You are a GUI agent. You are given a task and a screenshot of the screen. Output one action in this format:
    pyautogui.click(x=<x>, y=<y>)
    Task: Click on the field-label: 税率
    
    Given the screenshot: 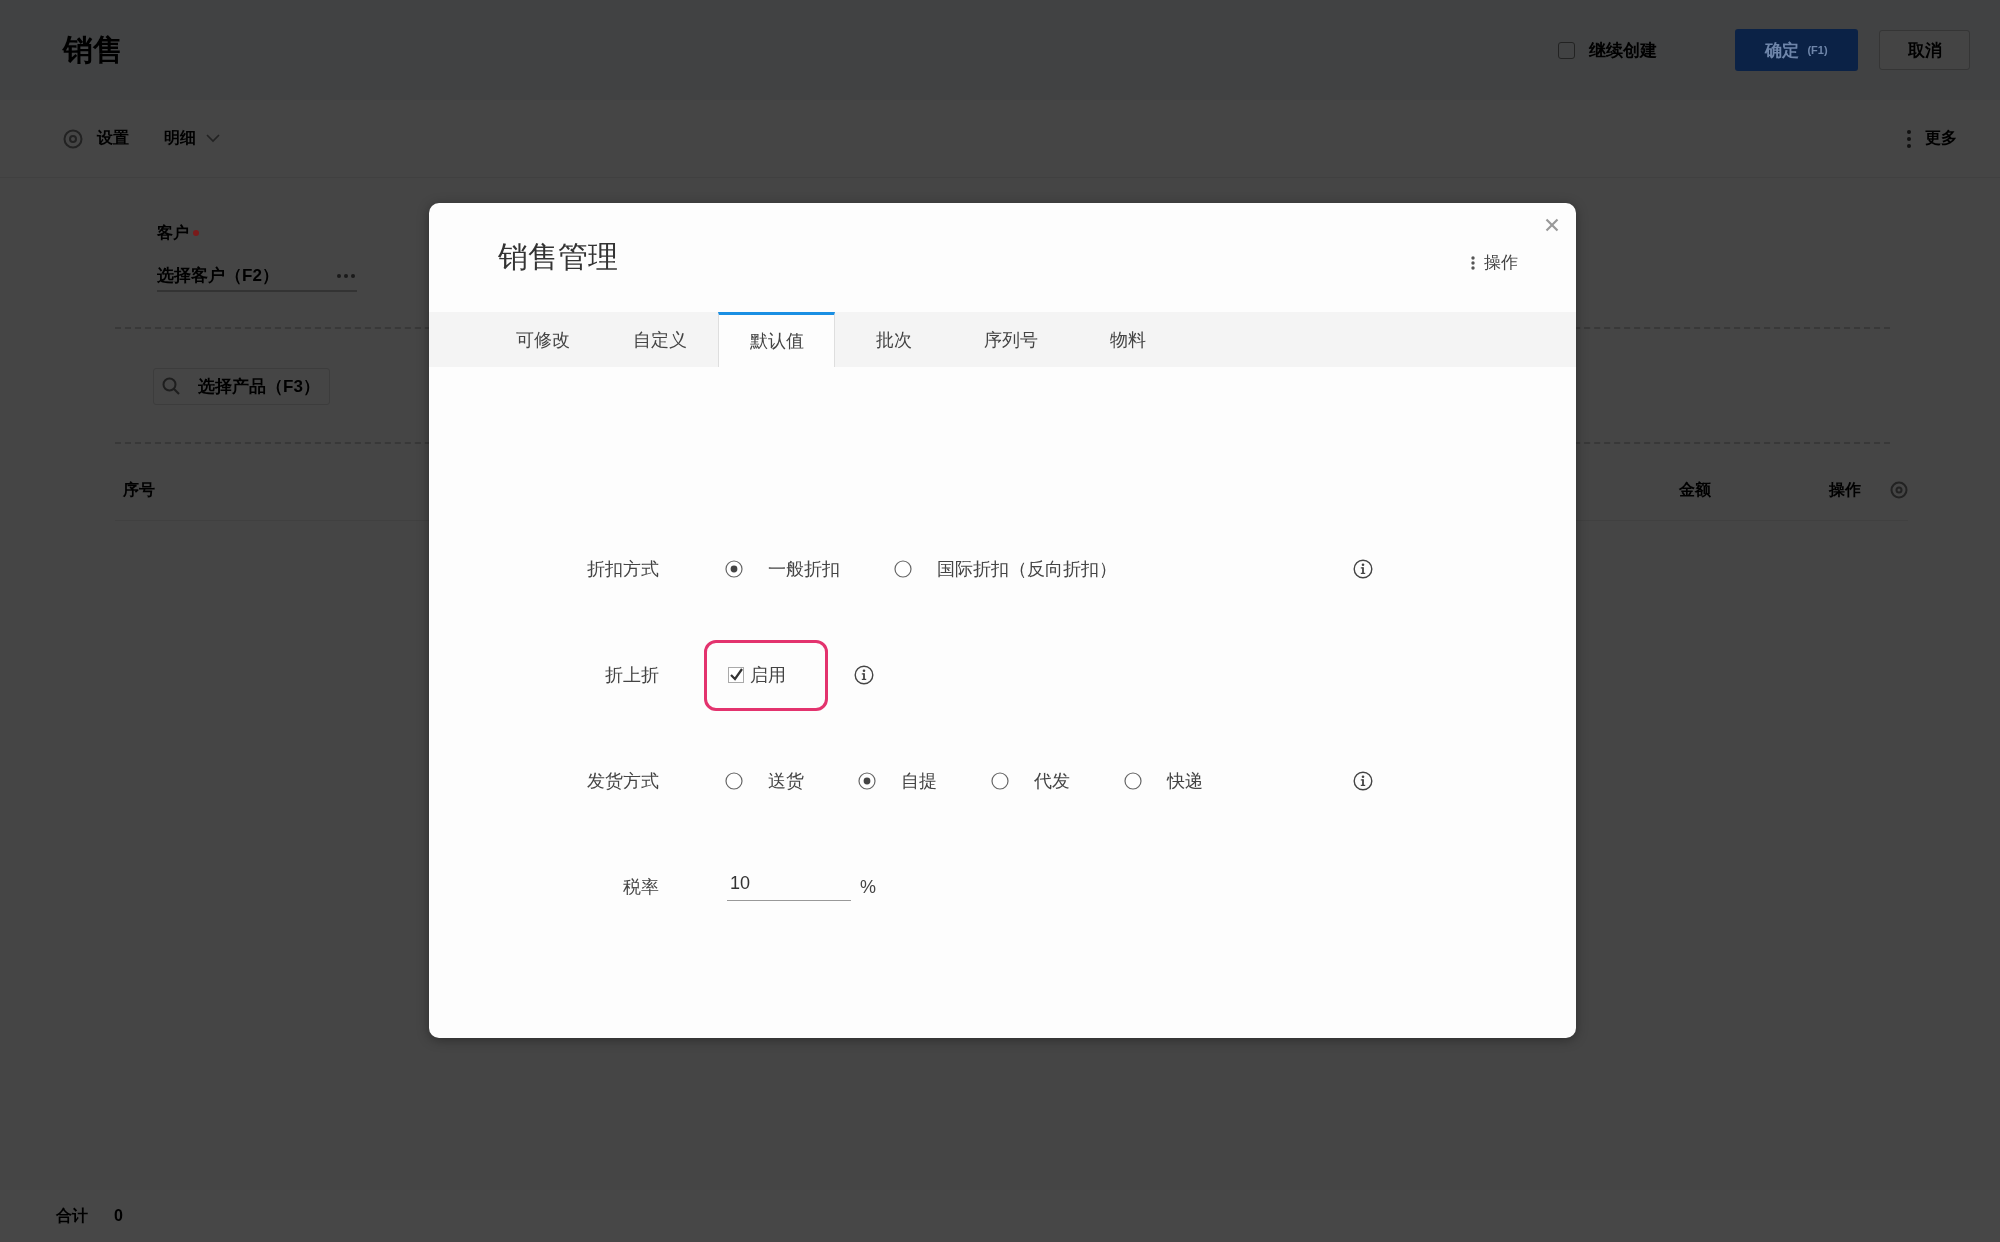 What is the action you would take?
    pyautogui.click(x=640, y=887)
    